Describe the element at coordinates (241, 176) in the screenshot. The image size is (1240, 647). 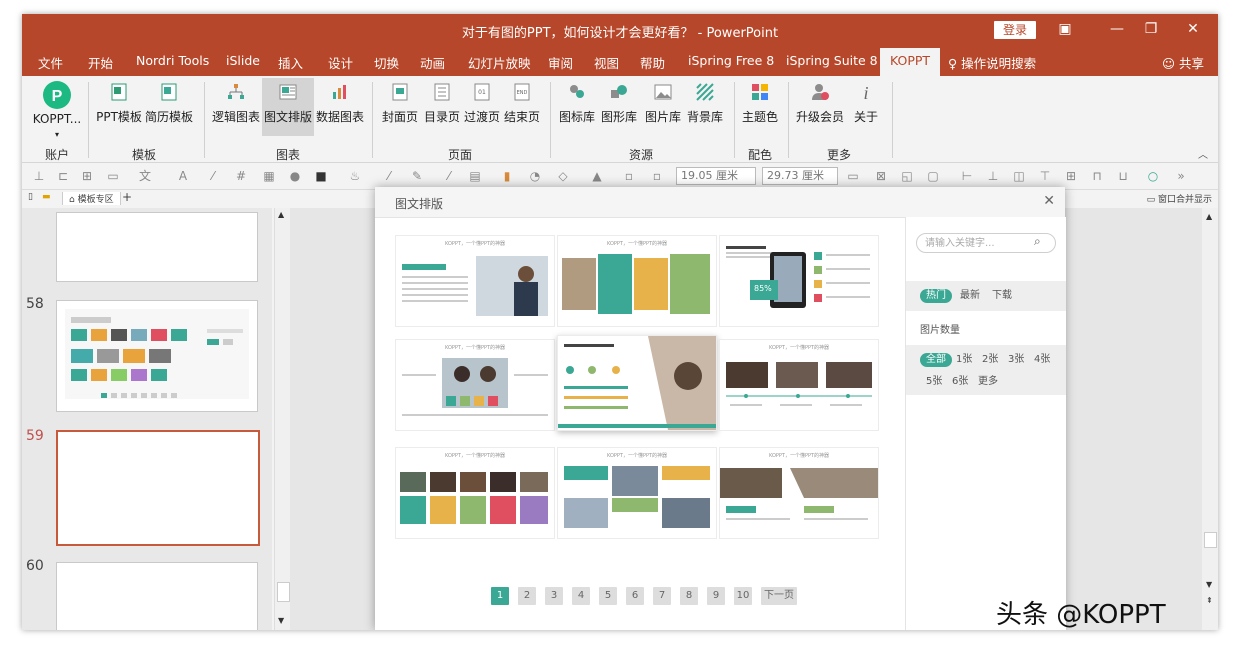
I see `hash-icon: #` at that location.